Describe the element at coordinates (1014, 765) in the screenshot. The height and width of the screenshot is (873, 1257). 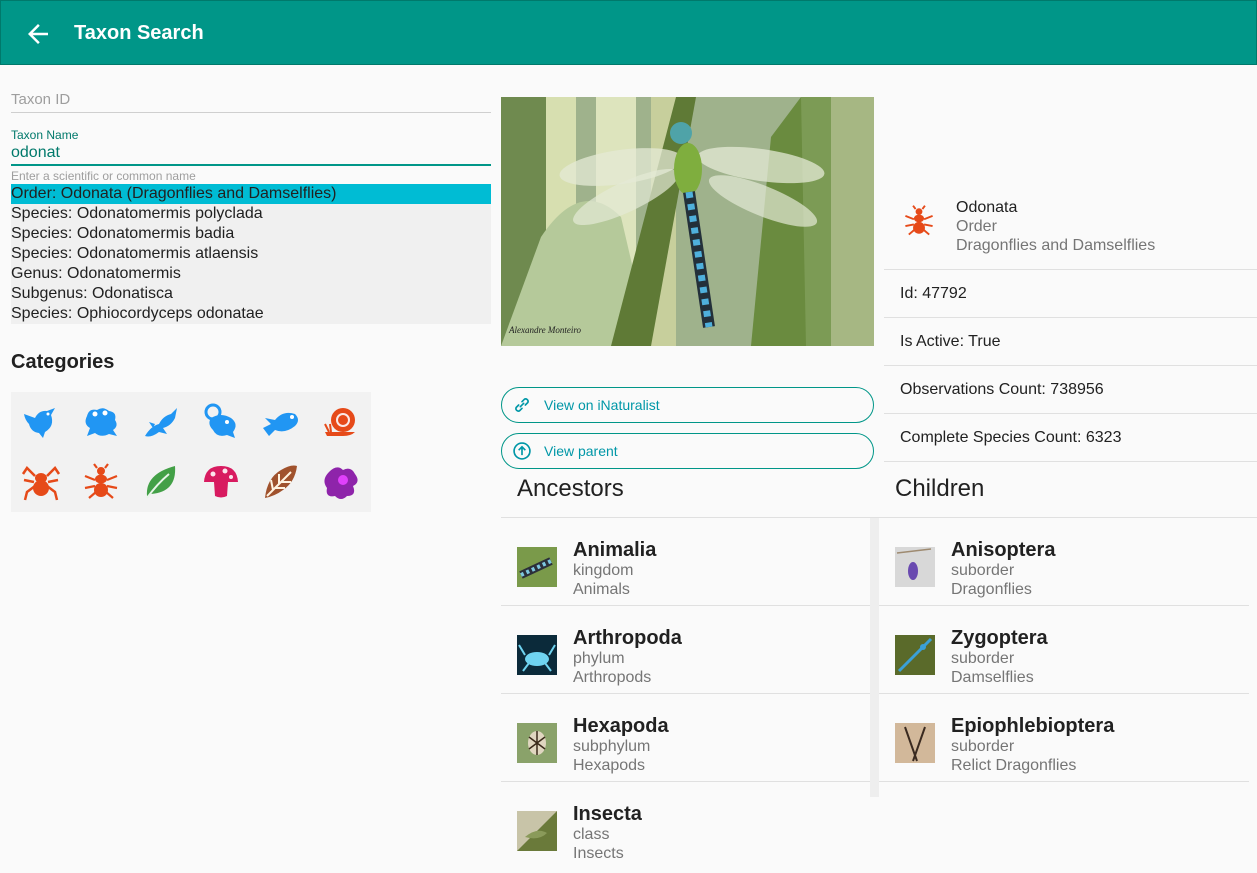
I see `child-common: Relict Dragonflies` at that location.